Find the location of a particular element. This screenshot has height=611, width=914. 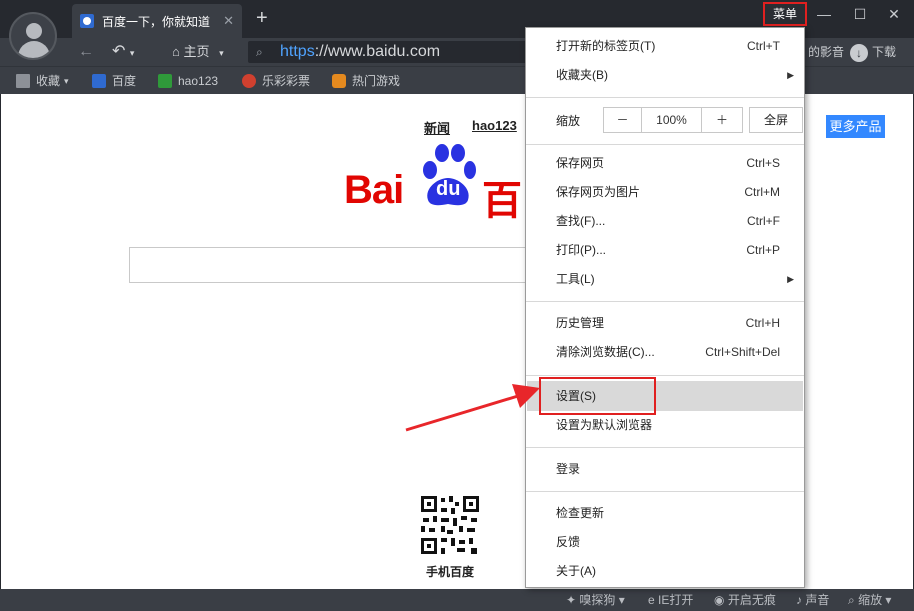

new-tab-button: + is located at coordinates (262, 18).